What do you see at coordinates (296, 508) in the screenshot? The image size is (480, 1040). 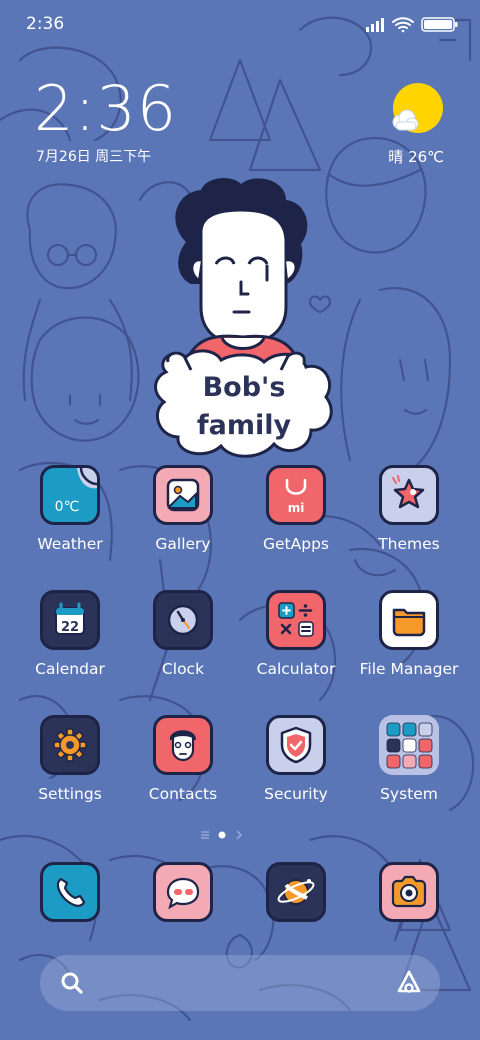 I see `svg-text: mi` at bounding box center [296, 508].